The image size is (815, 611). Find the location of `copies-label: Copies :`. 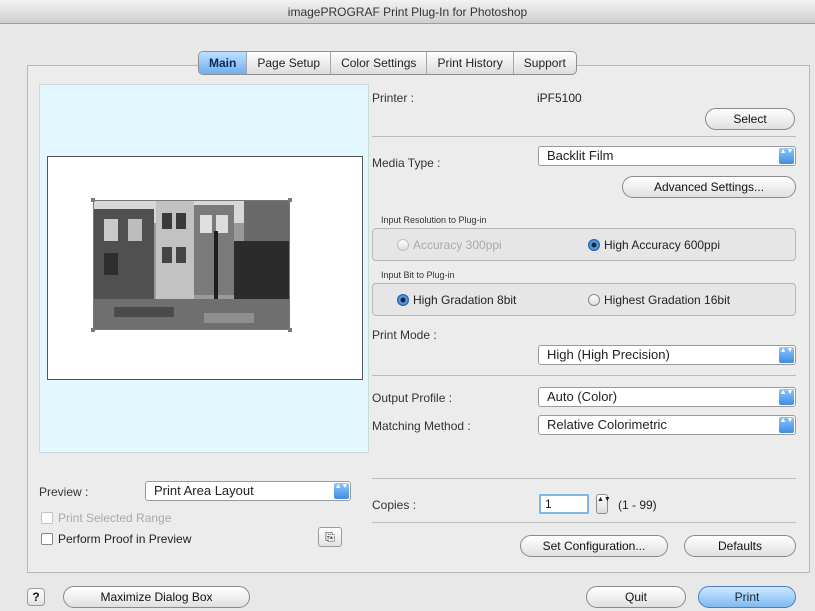

copies-label: Copies : is located at coordinates (394, 505).